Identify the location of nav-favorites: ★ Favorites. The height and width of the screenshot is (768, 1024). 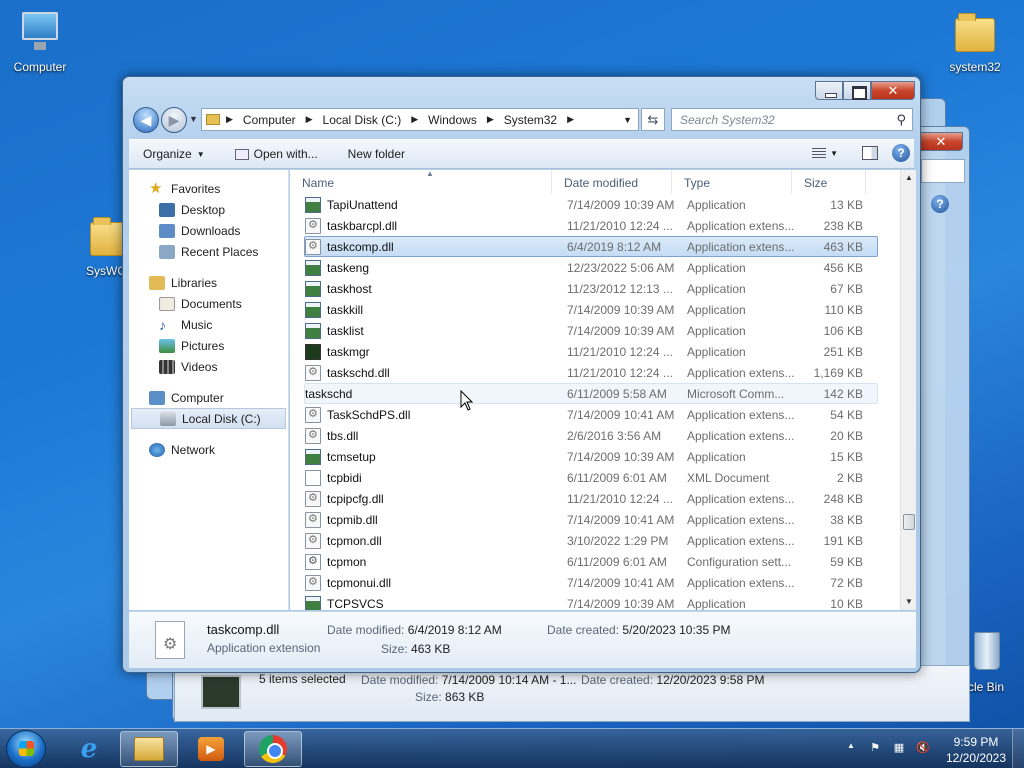
(208, 188).